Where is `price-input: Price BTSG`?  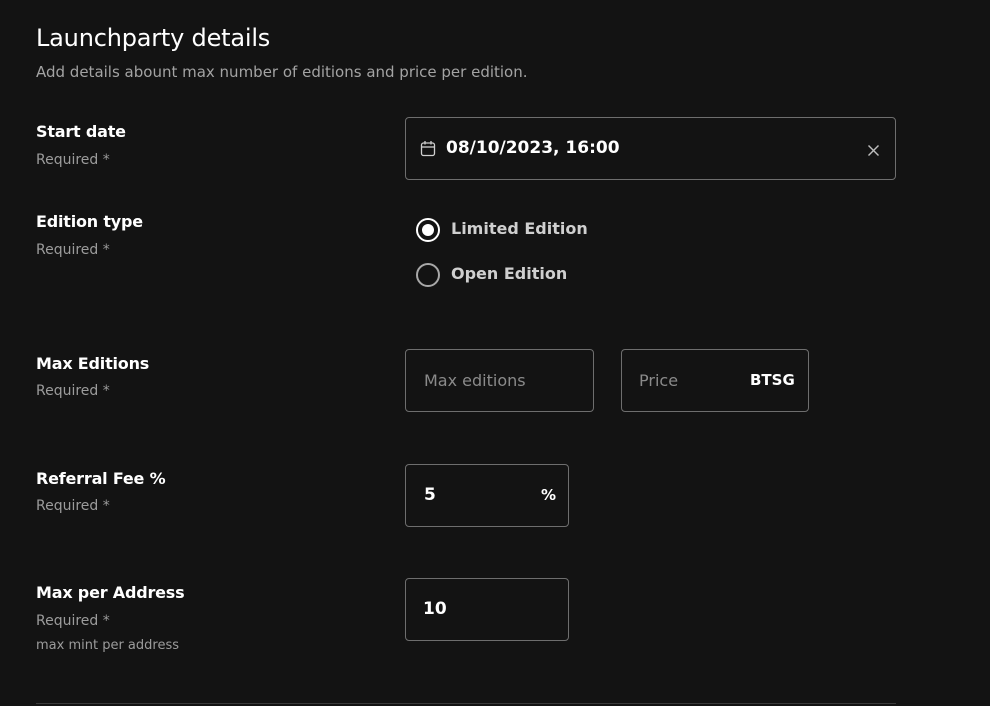
price-input: Price BTSG is located at coordinates (715, 380).